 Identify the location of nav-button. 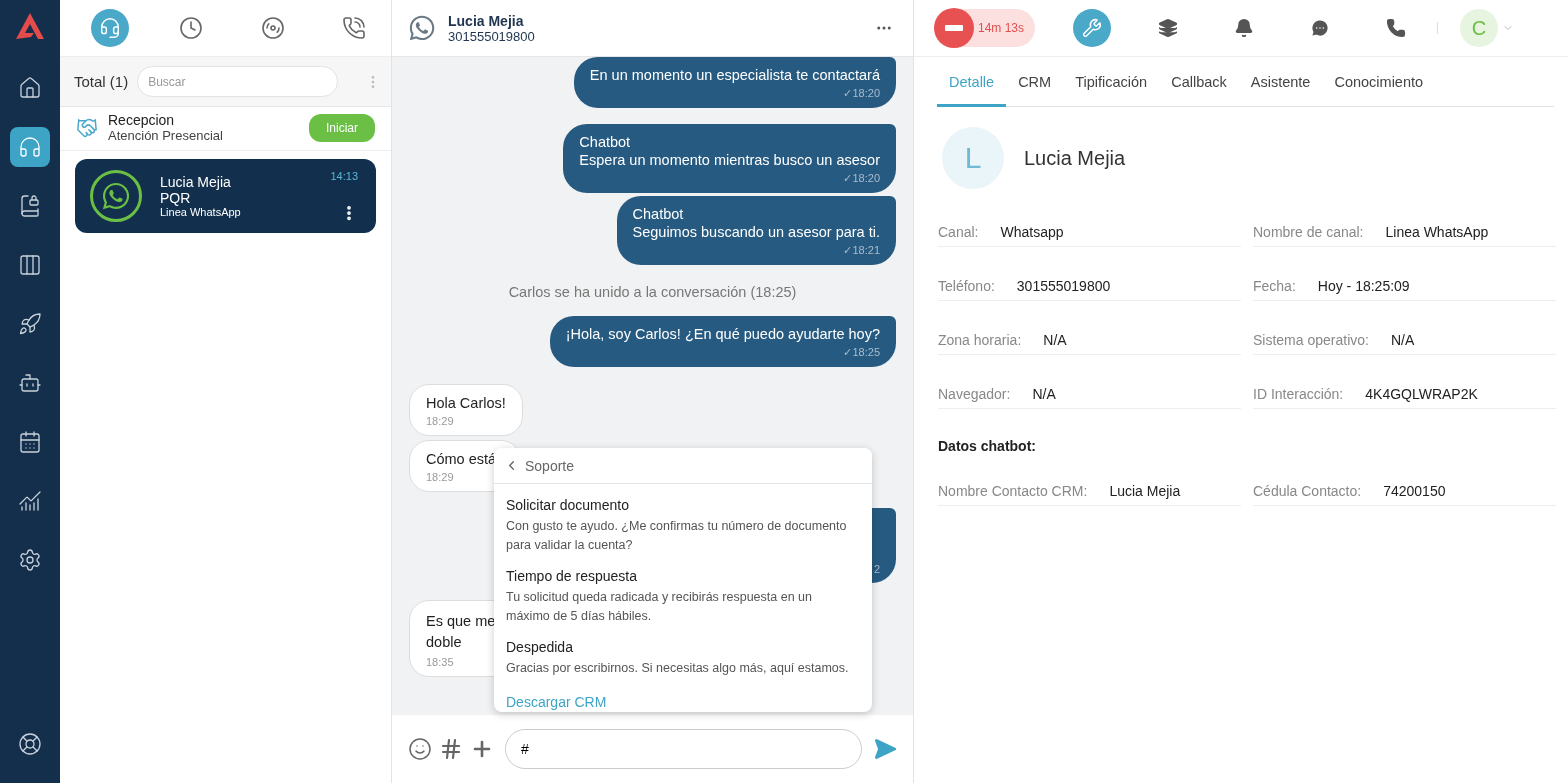
(30, 147).